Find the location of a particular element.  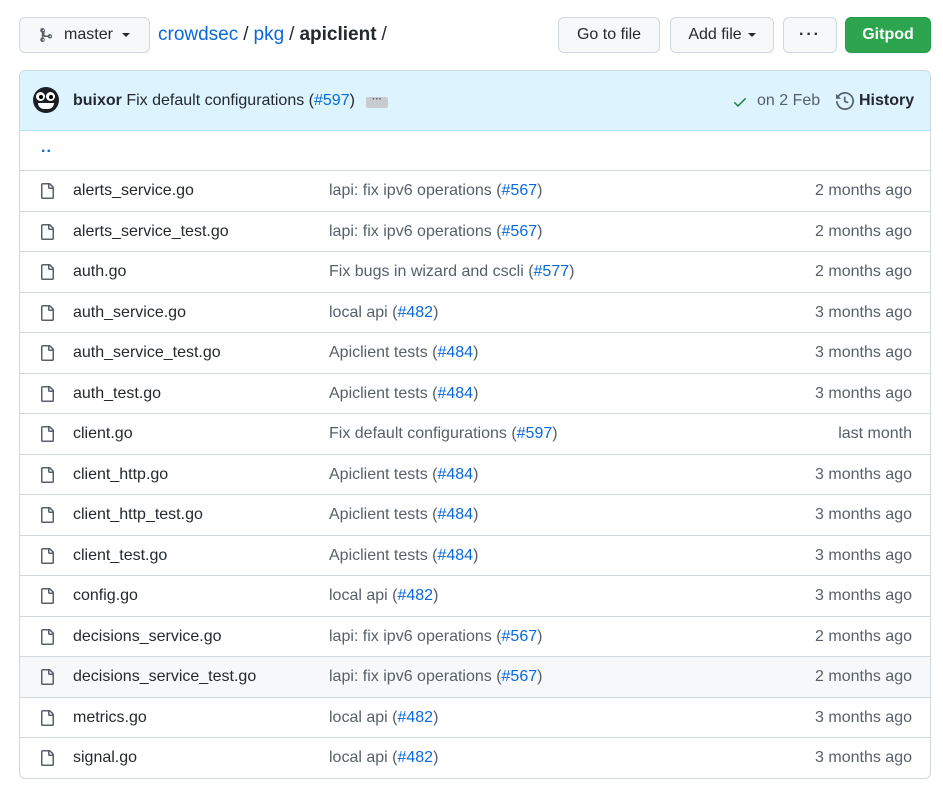

file-name-link: auth.go is located at coordinates (99, 272).